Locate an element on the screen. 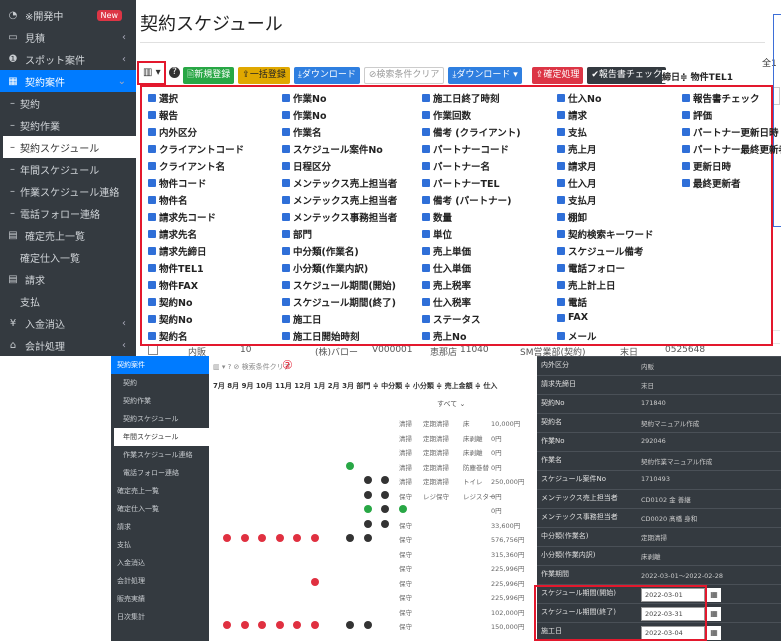 Image resolution: width=781 pixels, height=641 pixels. column-option: 施工日 is located at coordinates (302, 319).